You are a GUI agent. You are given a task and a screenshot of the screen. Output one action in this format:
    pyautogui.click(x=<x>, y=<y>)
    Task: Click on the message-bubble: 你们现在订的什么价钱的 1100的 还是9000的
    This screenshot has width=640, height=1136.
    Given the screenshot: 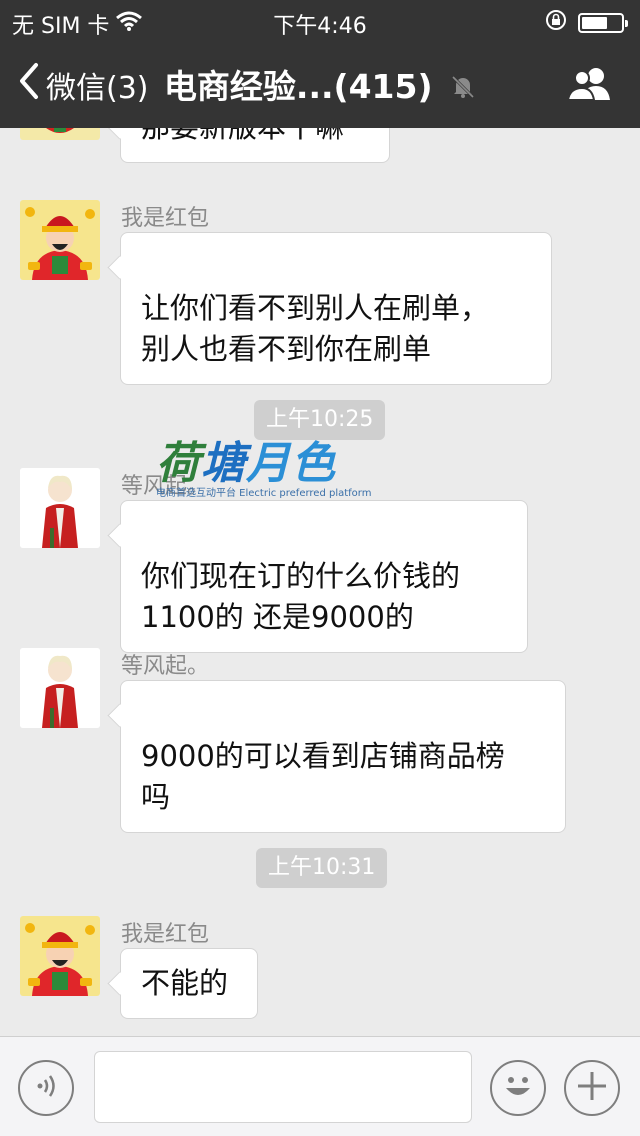 What is the action you would take?
    pyautogui.click(x=324, y=576)
    